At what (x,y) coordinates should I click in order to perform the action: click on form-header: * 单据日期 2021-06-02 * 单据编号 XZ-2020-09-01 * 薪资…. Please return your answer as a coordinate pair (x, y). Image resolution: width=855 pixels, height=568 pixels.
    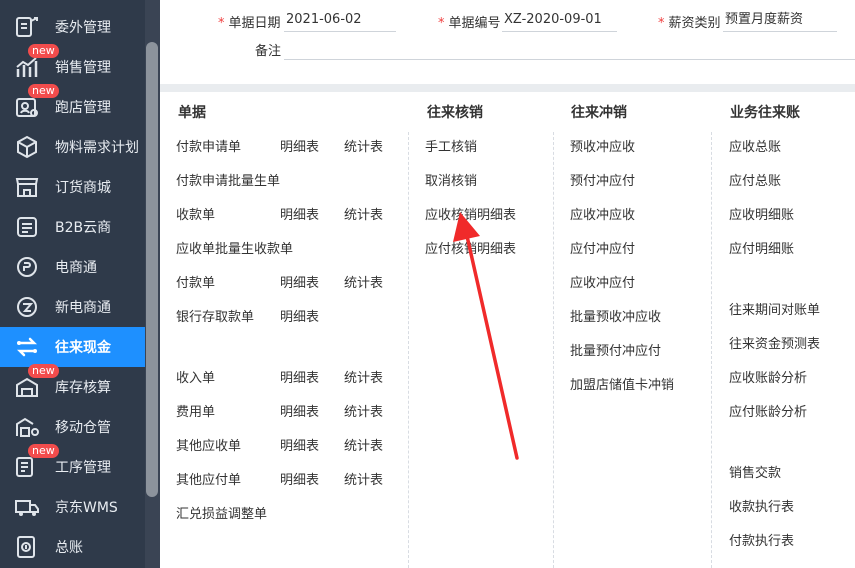
    Looking at the image, I should click on (507, 42).